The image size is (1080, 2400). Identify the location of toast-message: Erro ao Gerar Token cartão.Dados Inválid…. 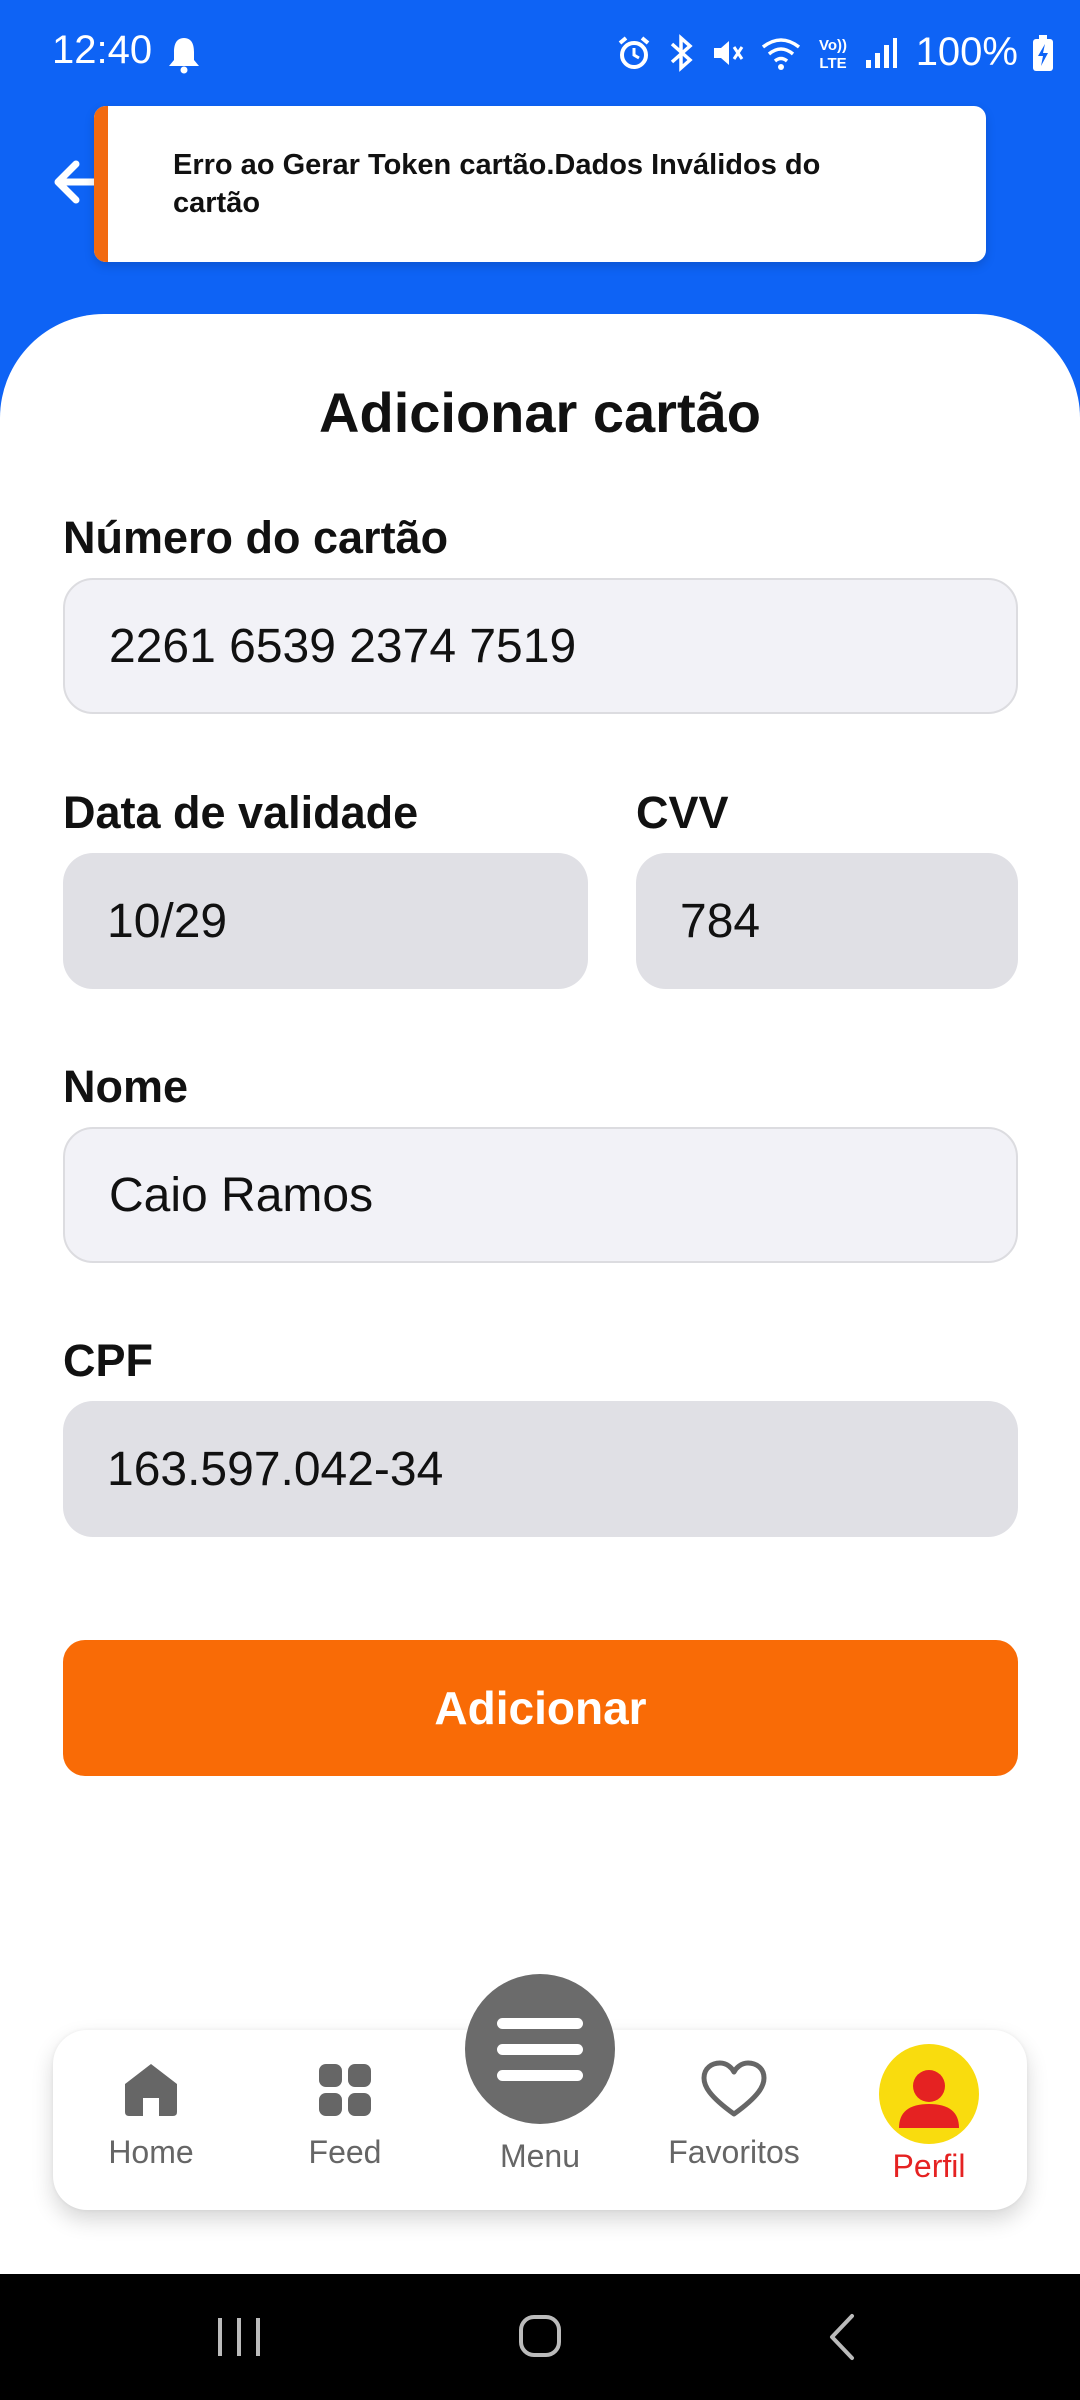
(497, 184).